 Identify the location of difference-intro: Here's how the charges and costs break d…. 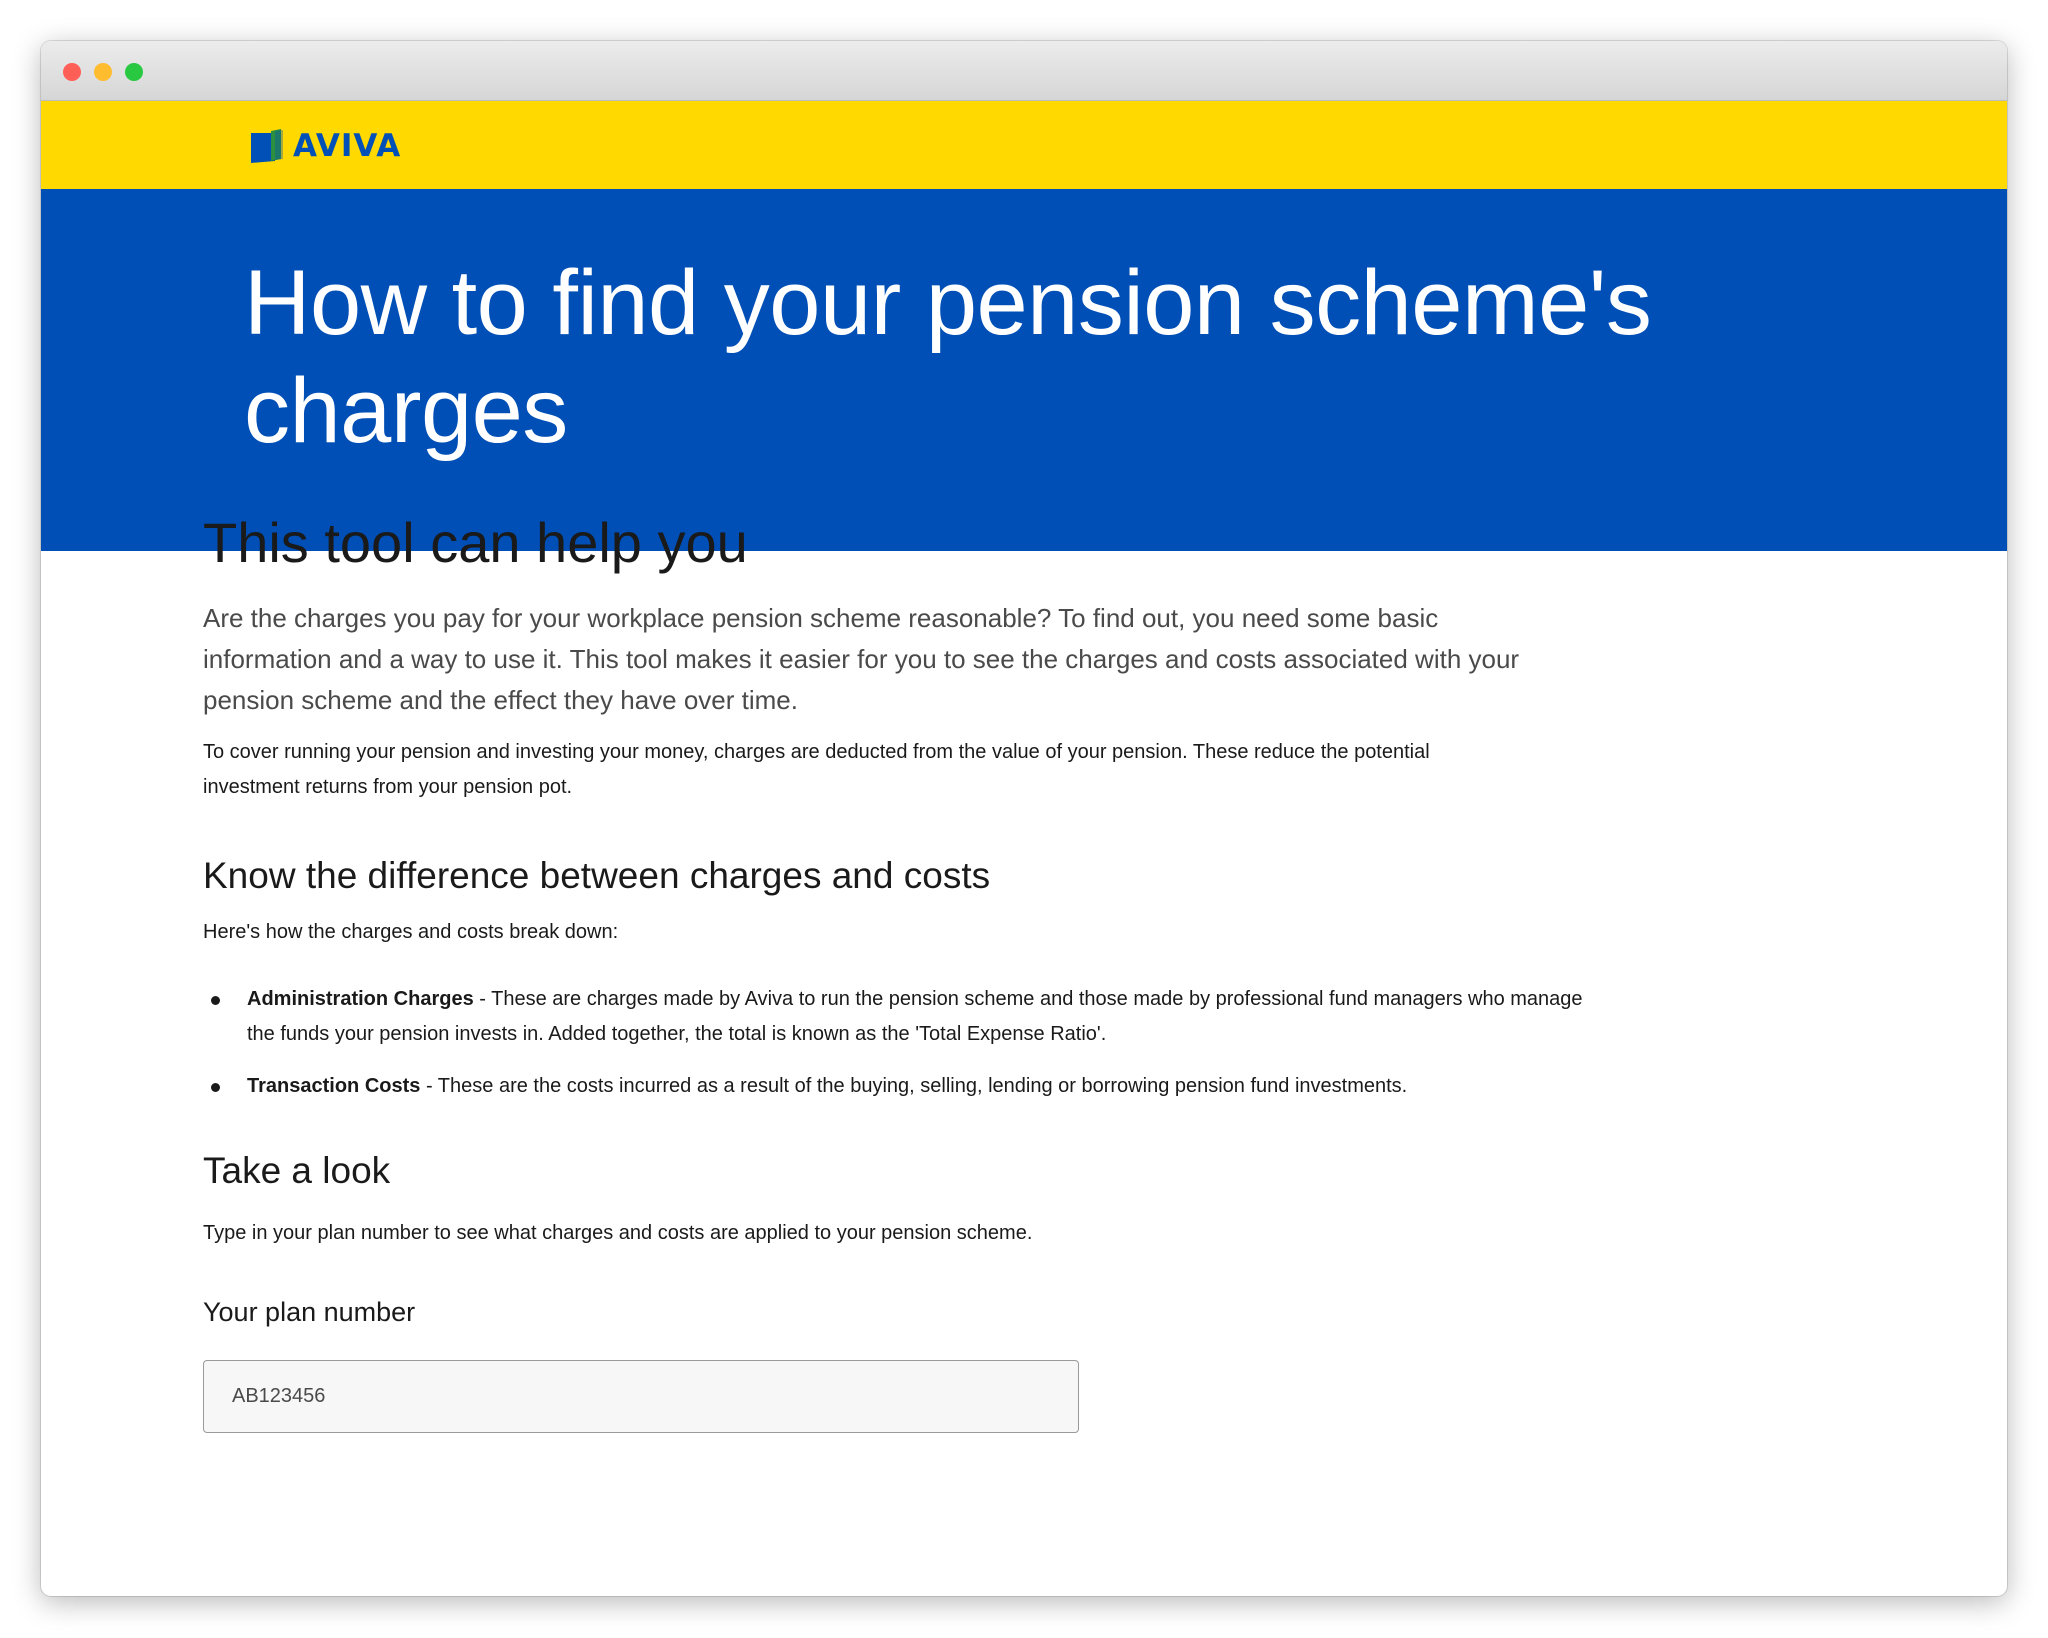
(411, 932).